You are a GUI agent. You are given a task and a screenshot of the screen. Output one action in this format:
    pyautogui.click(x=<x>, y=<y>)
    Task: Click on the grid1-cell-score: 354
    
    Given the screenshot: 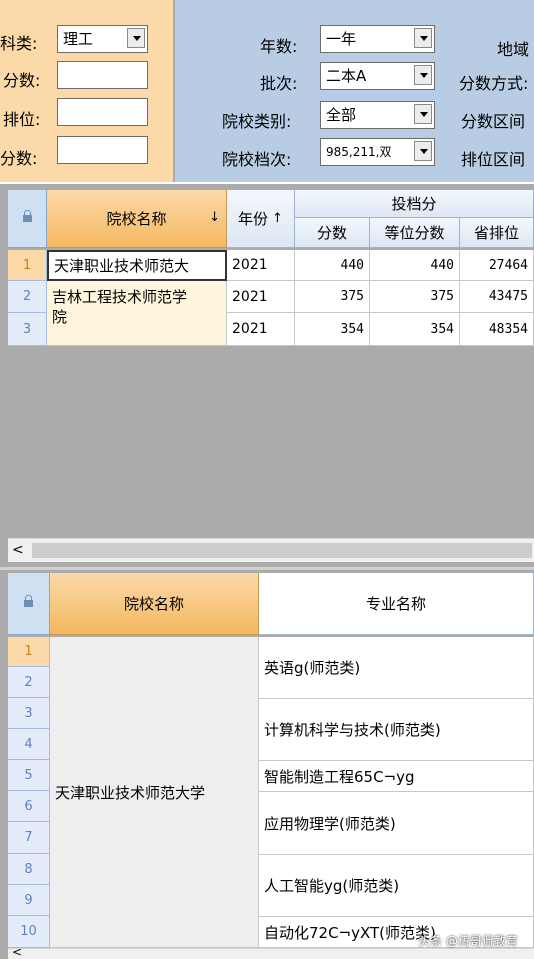 What is the action you would take?
    pyautogui.click(x=332, y=329)
    